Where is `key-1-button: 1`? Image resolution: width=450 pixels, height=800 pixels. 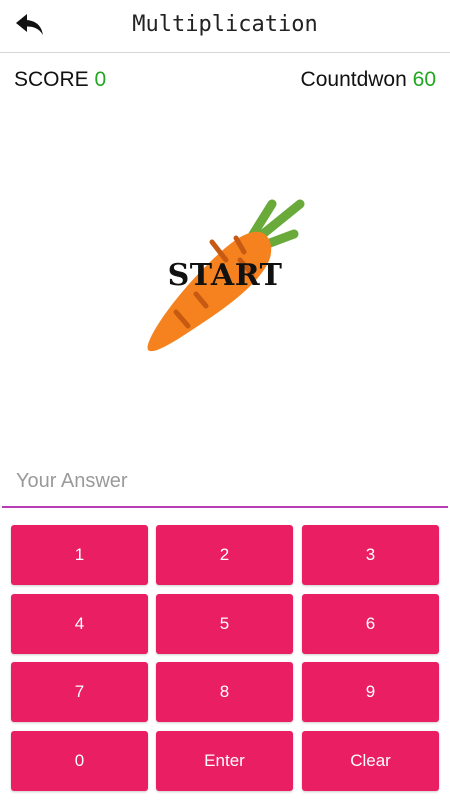
key-1-button: 1 is located at coordinates (79, 555).